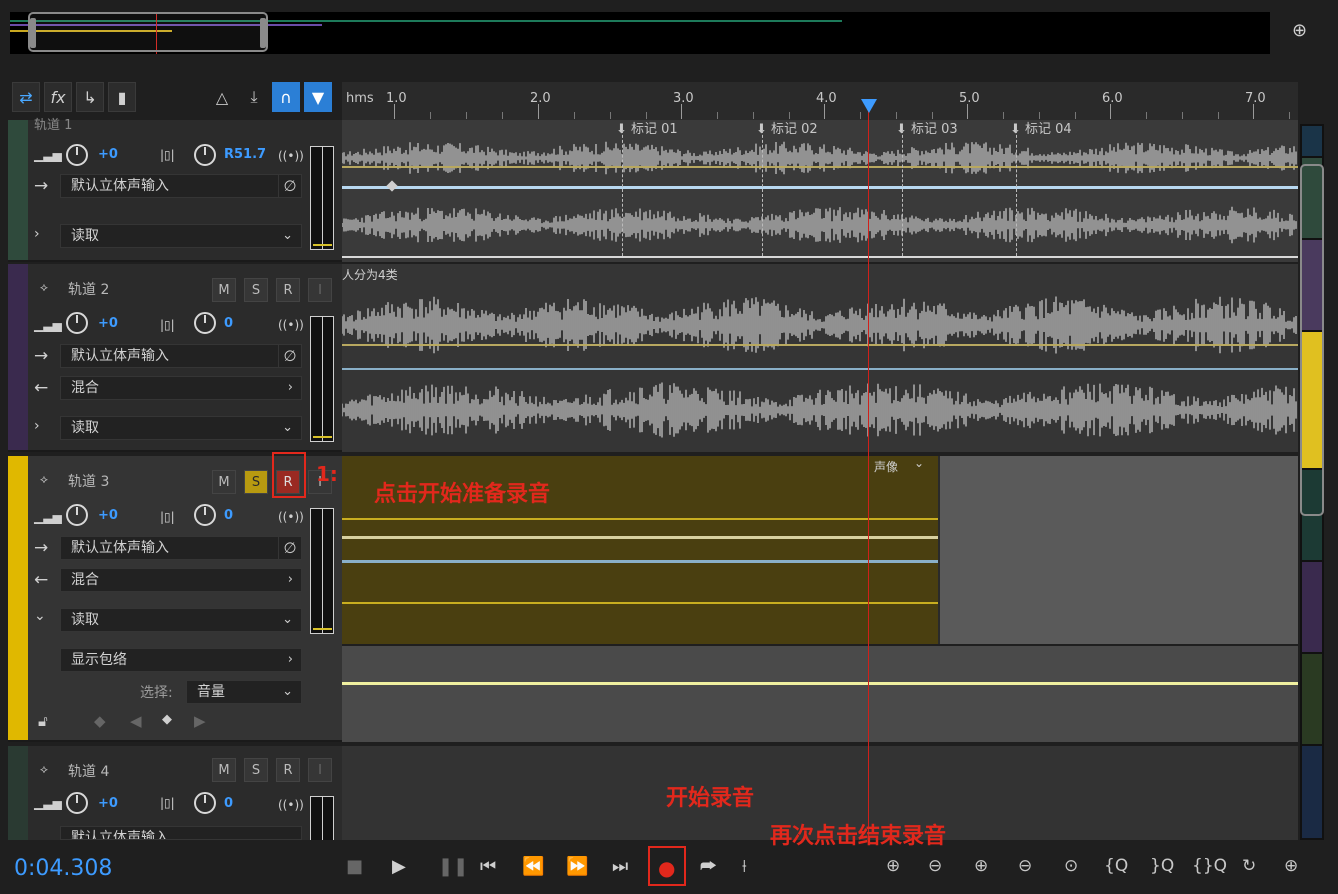  I want to click on rewind-icon: ⏪, so click(533, 866).